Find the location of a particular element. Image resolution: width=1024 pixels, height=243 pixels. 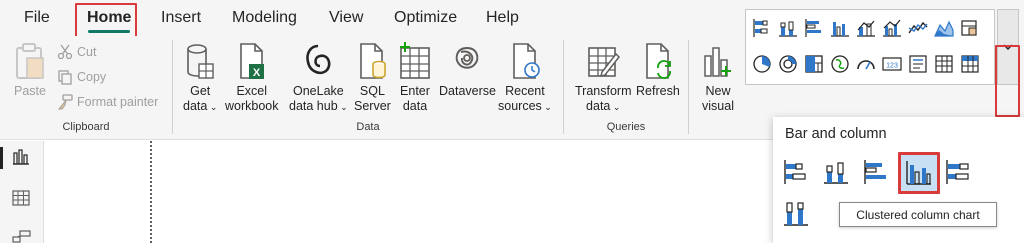

chevron-down-icon is located at coordinates (1008, 47).